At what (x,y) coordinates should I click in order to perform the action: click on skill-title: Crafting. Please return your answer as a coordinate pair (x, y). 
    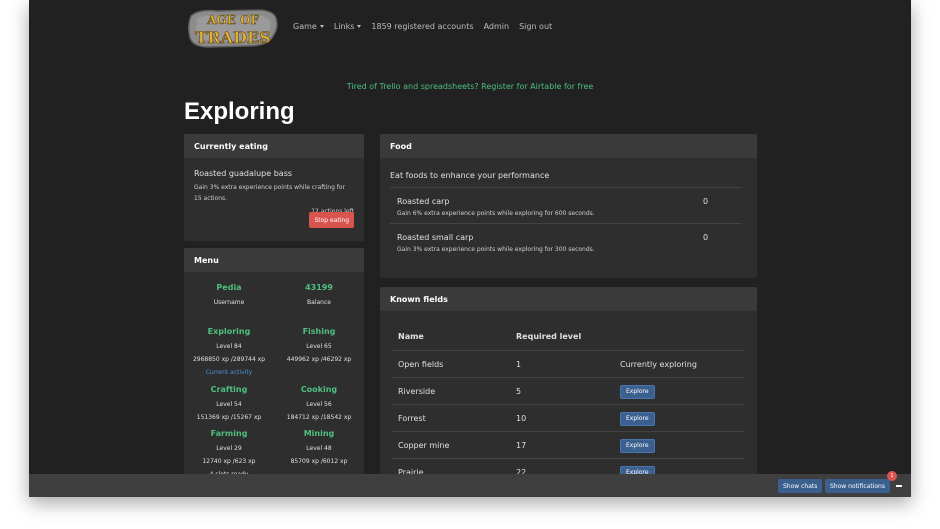
    Looking at the image, I should click on (229, 389).